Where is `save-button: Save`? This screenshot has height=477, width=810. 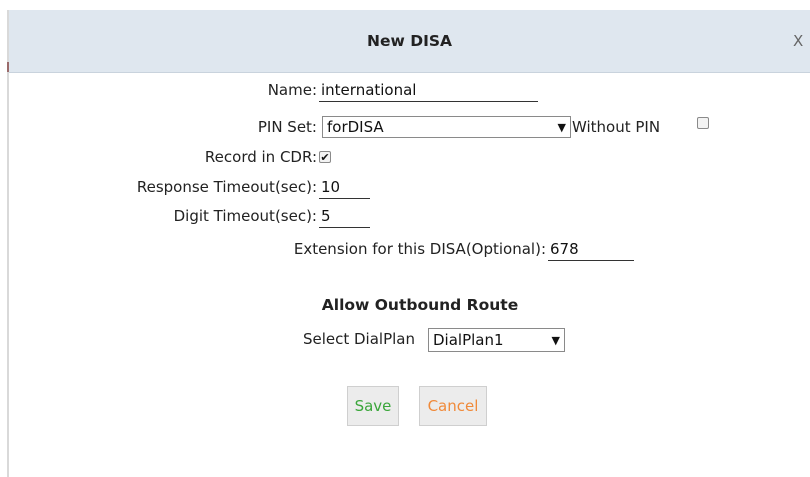
save-button: Save is located at coordinates (373, 406).